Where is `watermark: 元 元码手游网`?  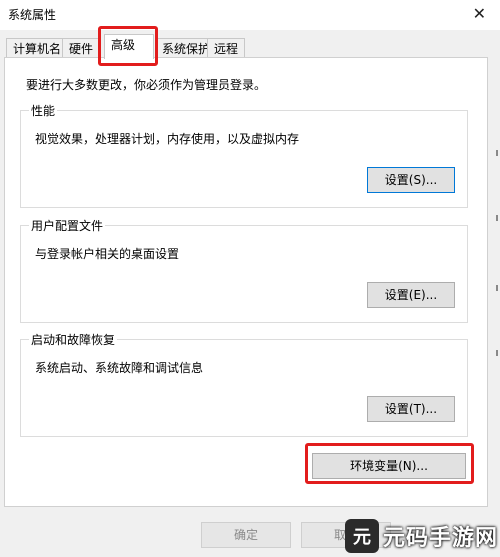 watermark: 元 元码手游网 is located at coordinates (421, 536).